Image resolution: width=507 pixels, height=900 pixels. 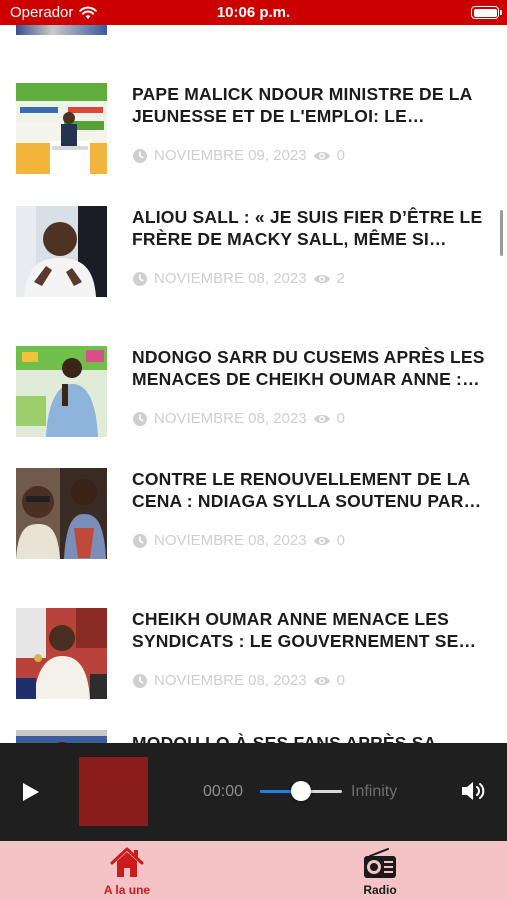 I want to click on progress-slider, so click(x=301, y=791).